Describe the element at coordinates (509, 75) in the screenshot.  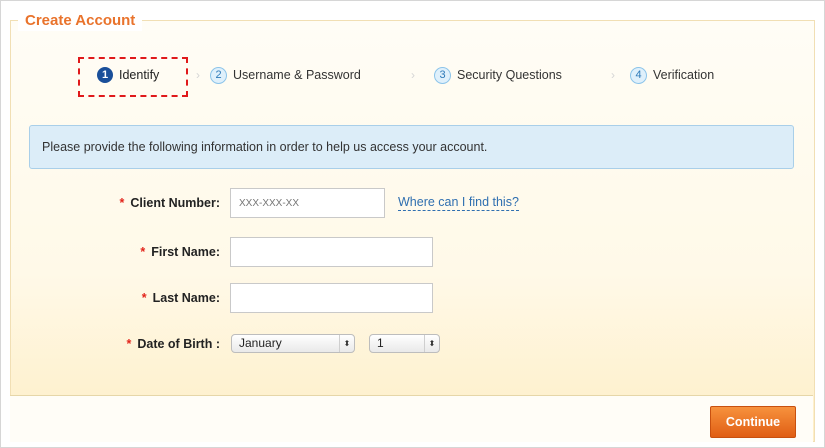
I see `step-label-security-questions: Security Questions` at that location.